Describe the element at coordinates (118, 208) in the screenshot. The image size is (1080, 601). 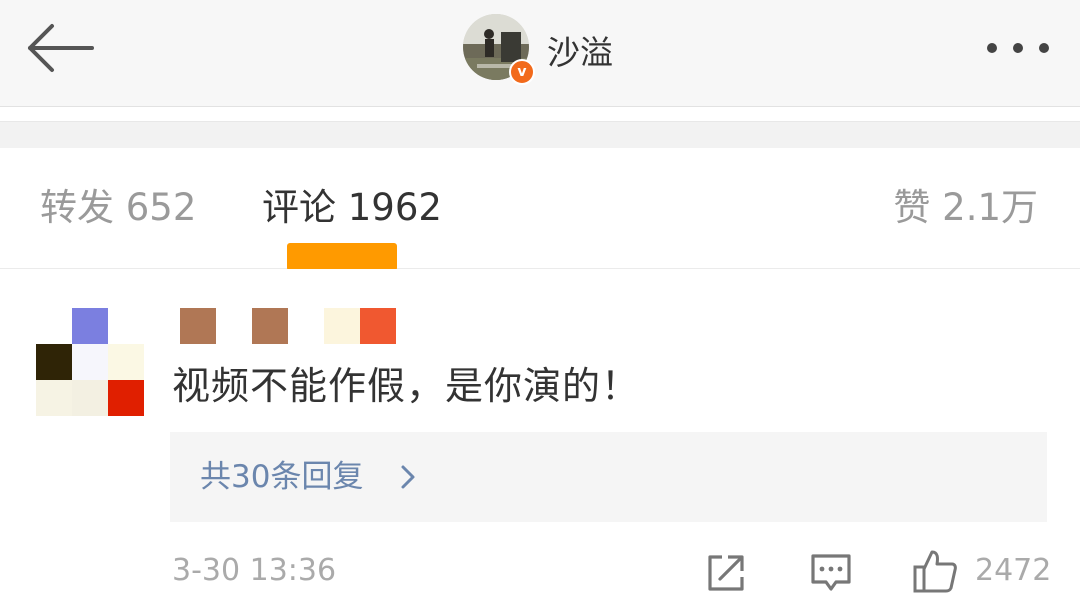
I see `tab-reposts: 转发 652` at that location.